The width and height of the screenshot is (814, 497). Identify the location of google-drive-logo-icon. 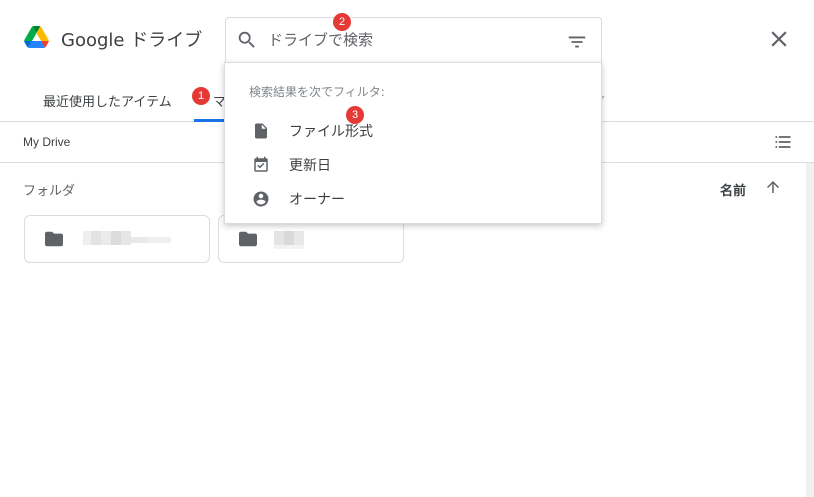
(36, 37).